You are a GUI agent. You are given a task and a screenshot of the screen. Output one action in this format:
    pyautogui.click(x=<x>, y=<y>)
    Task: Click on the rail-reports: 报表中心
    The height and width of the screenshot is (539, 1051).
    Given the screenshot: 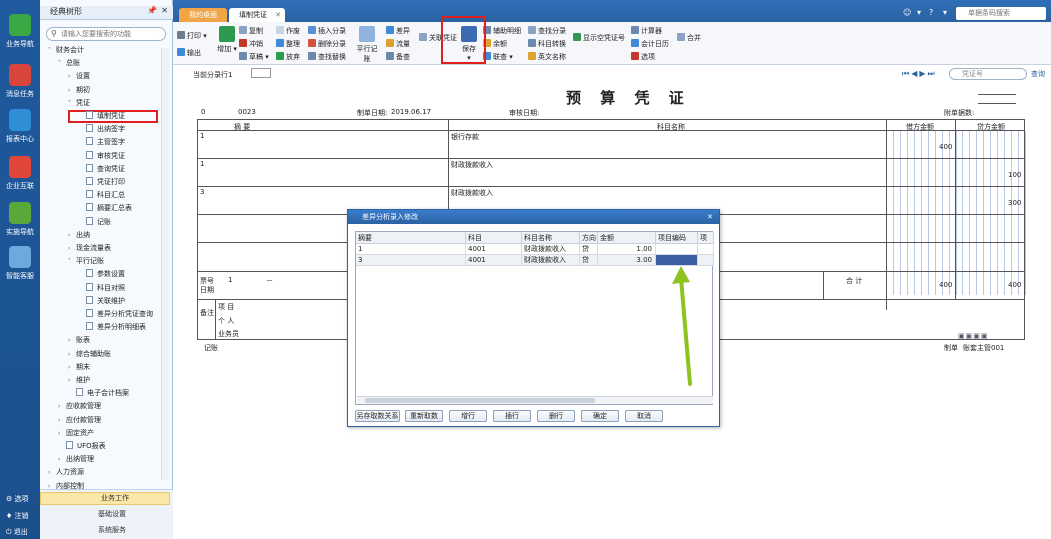 What is the action you would take?
    pyautogui.click(x=20, y=126)
    